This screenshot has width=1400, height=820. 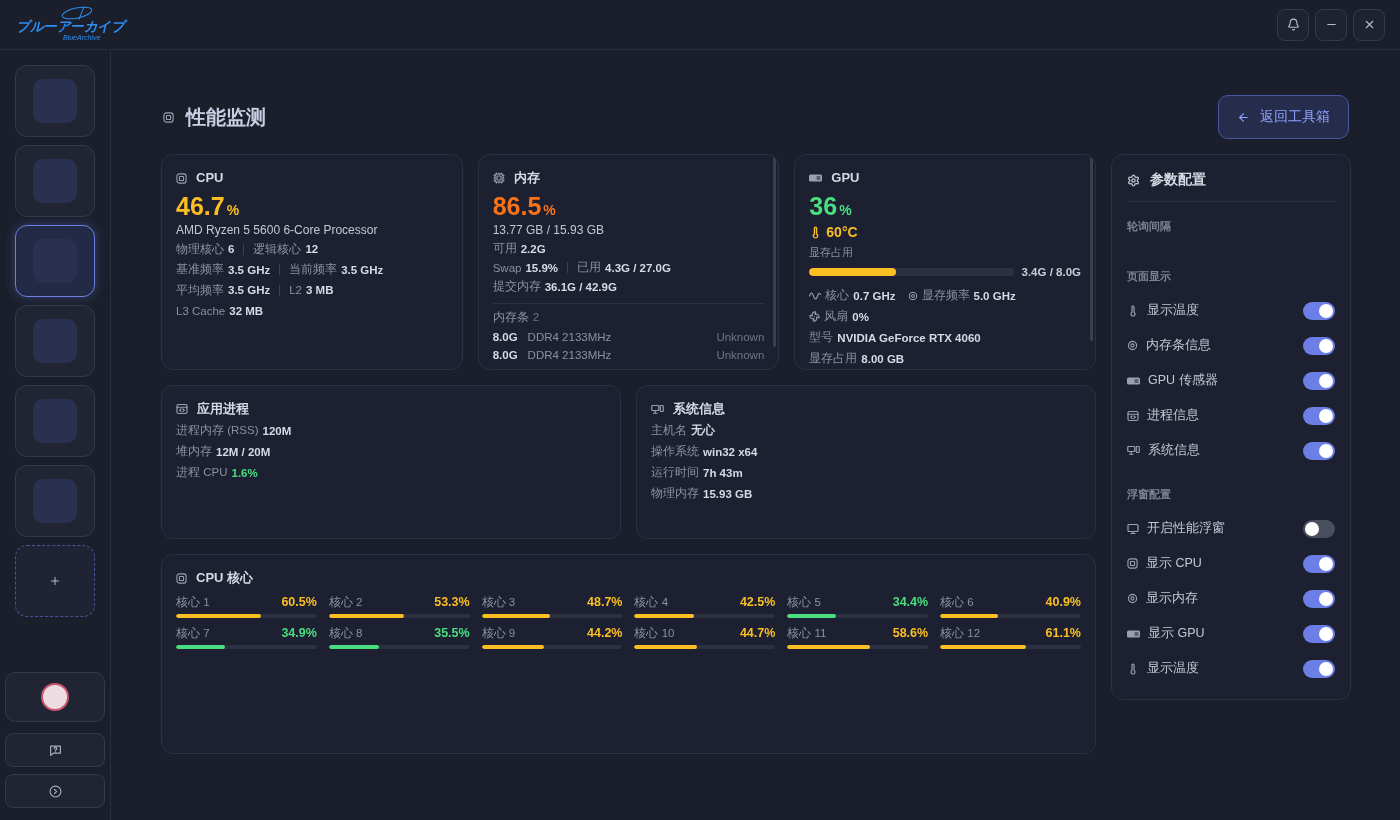 What do you see at coordinates (910, 633) in the screenshot?
I see `core-reading: 58.6%` at bounding box center [910, 633].